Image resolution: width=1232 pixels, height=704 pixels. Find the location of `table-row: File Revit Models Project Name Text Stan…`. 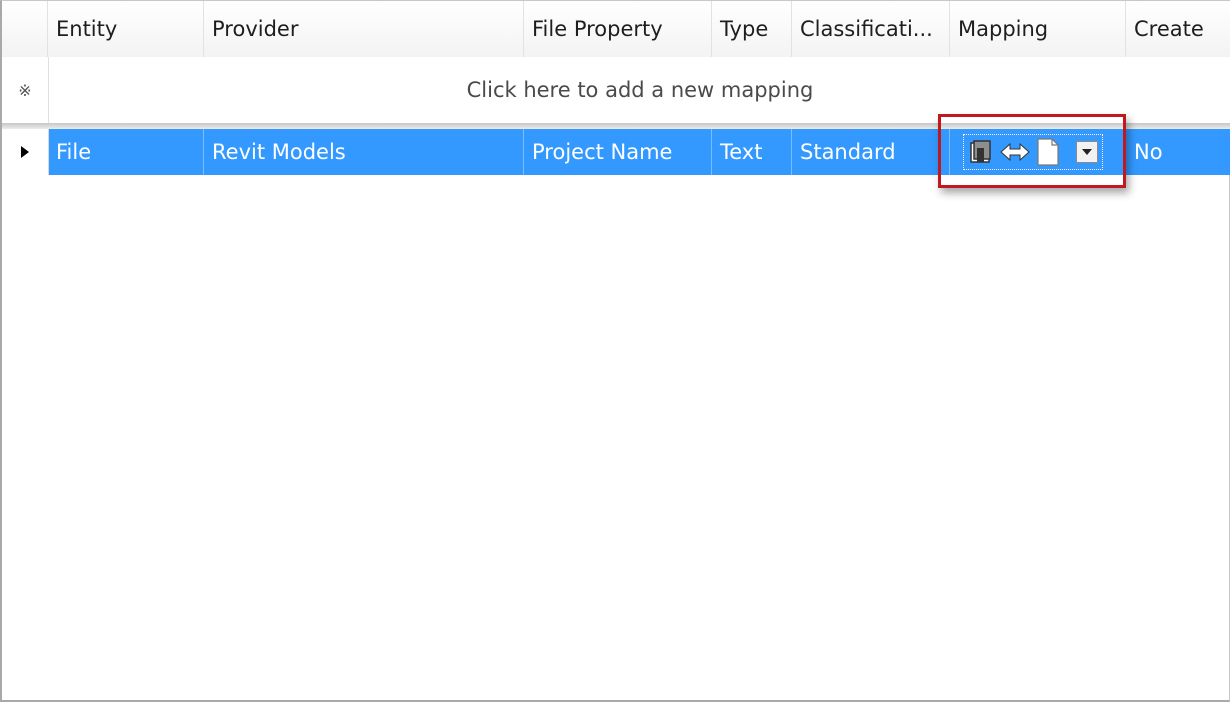

table-row: File Revit Models Project Name Text Stan… is located at coordinates (616, 152).